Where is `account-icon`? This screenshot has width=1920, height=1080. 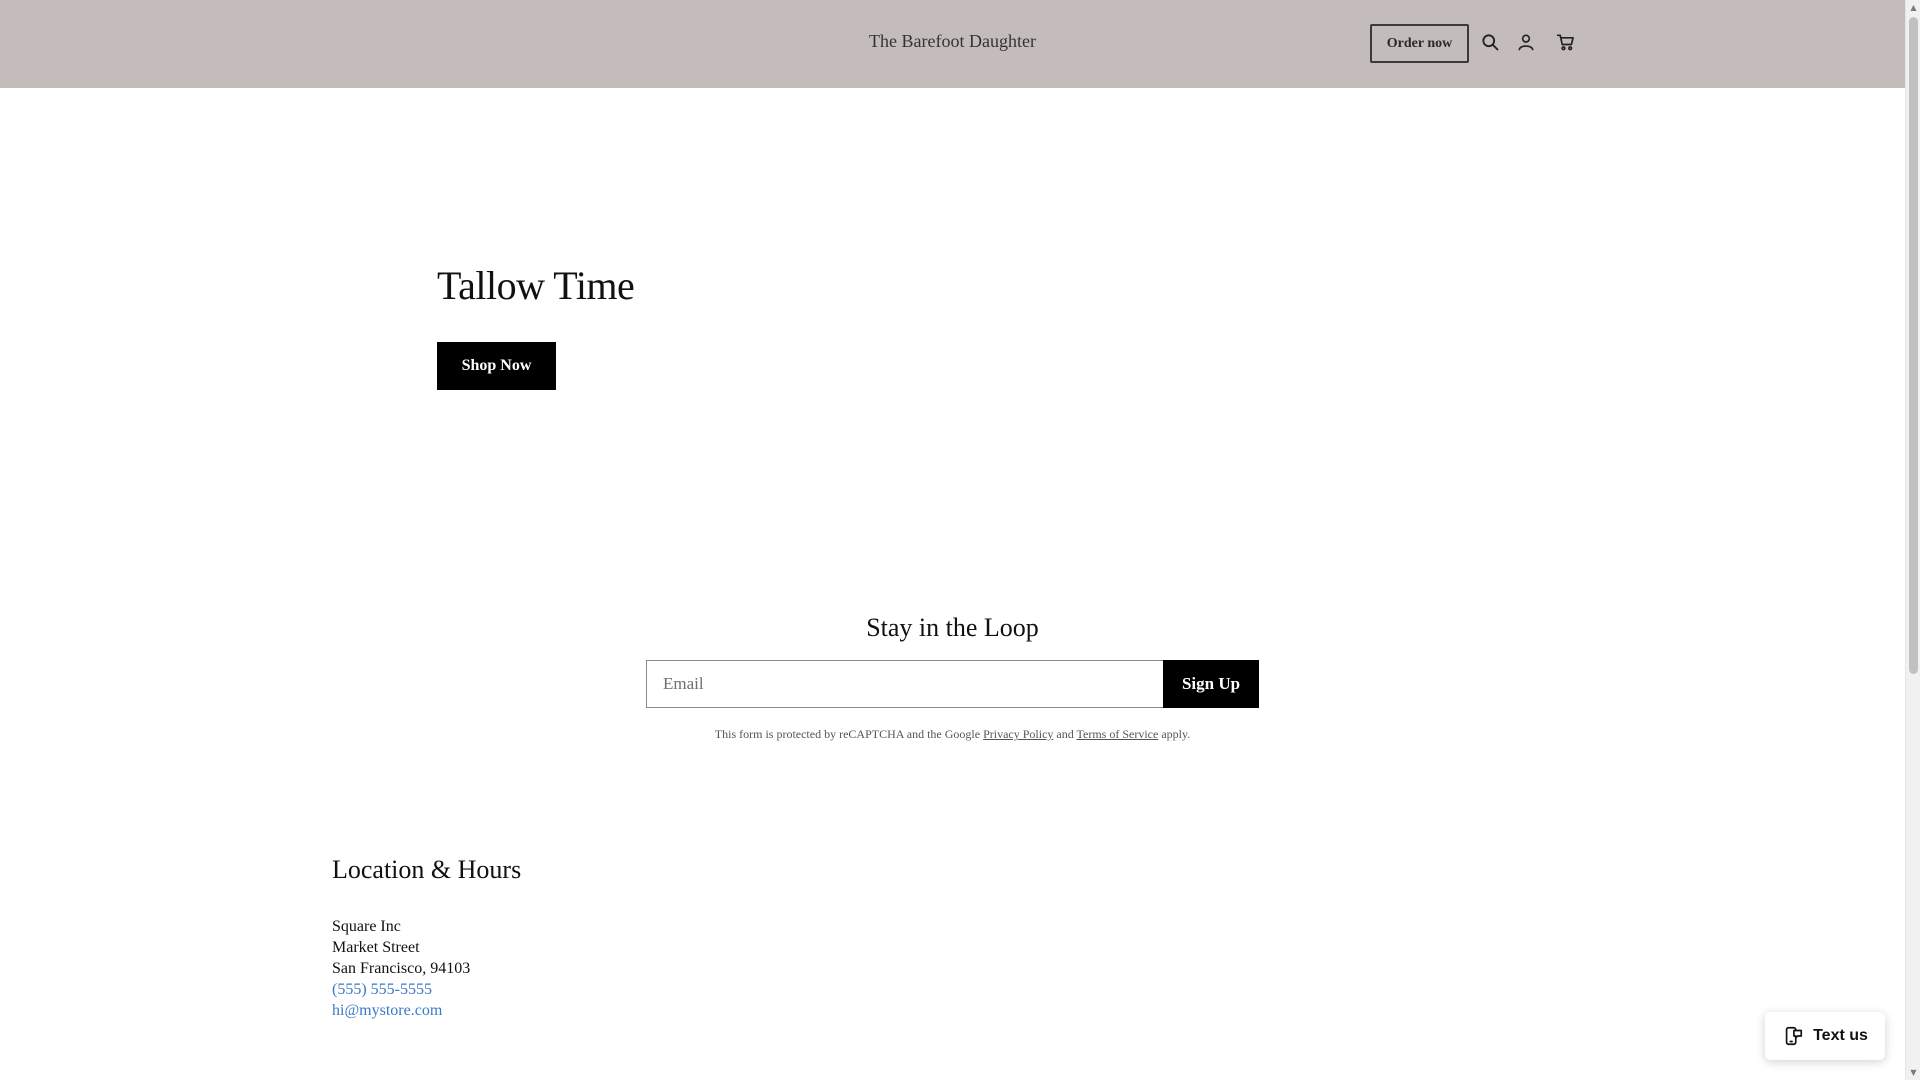 account-icon is located at coordinates (1526, 42).